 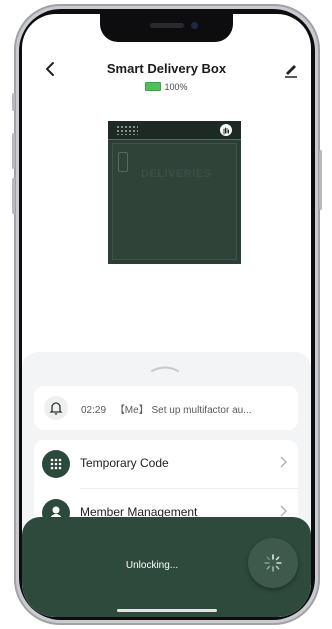 I want to click on battery-icon, so click(x=153, y=86).